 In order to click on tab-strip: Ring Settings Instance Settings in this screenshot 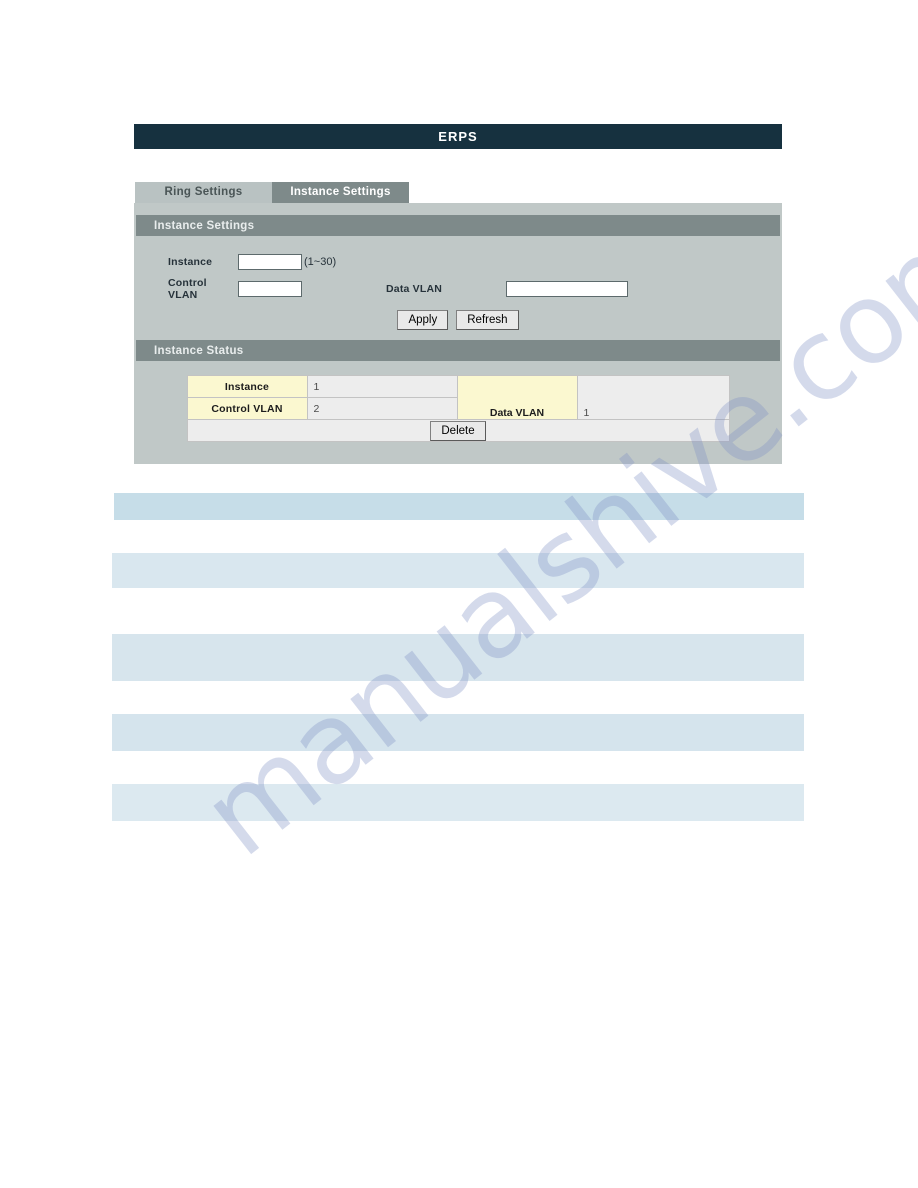, I will do `click(458, 192)`.